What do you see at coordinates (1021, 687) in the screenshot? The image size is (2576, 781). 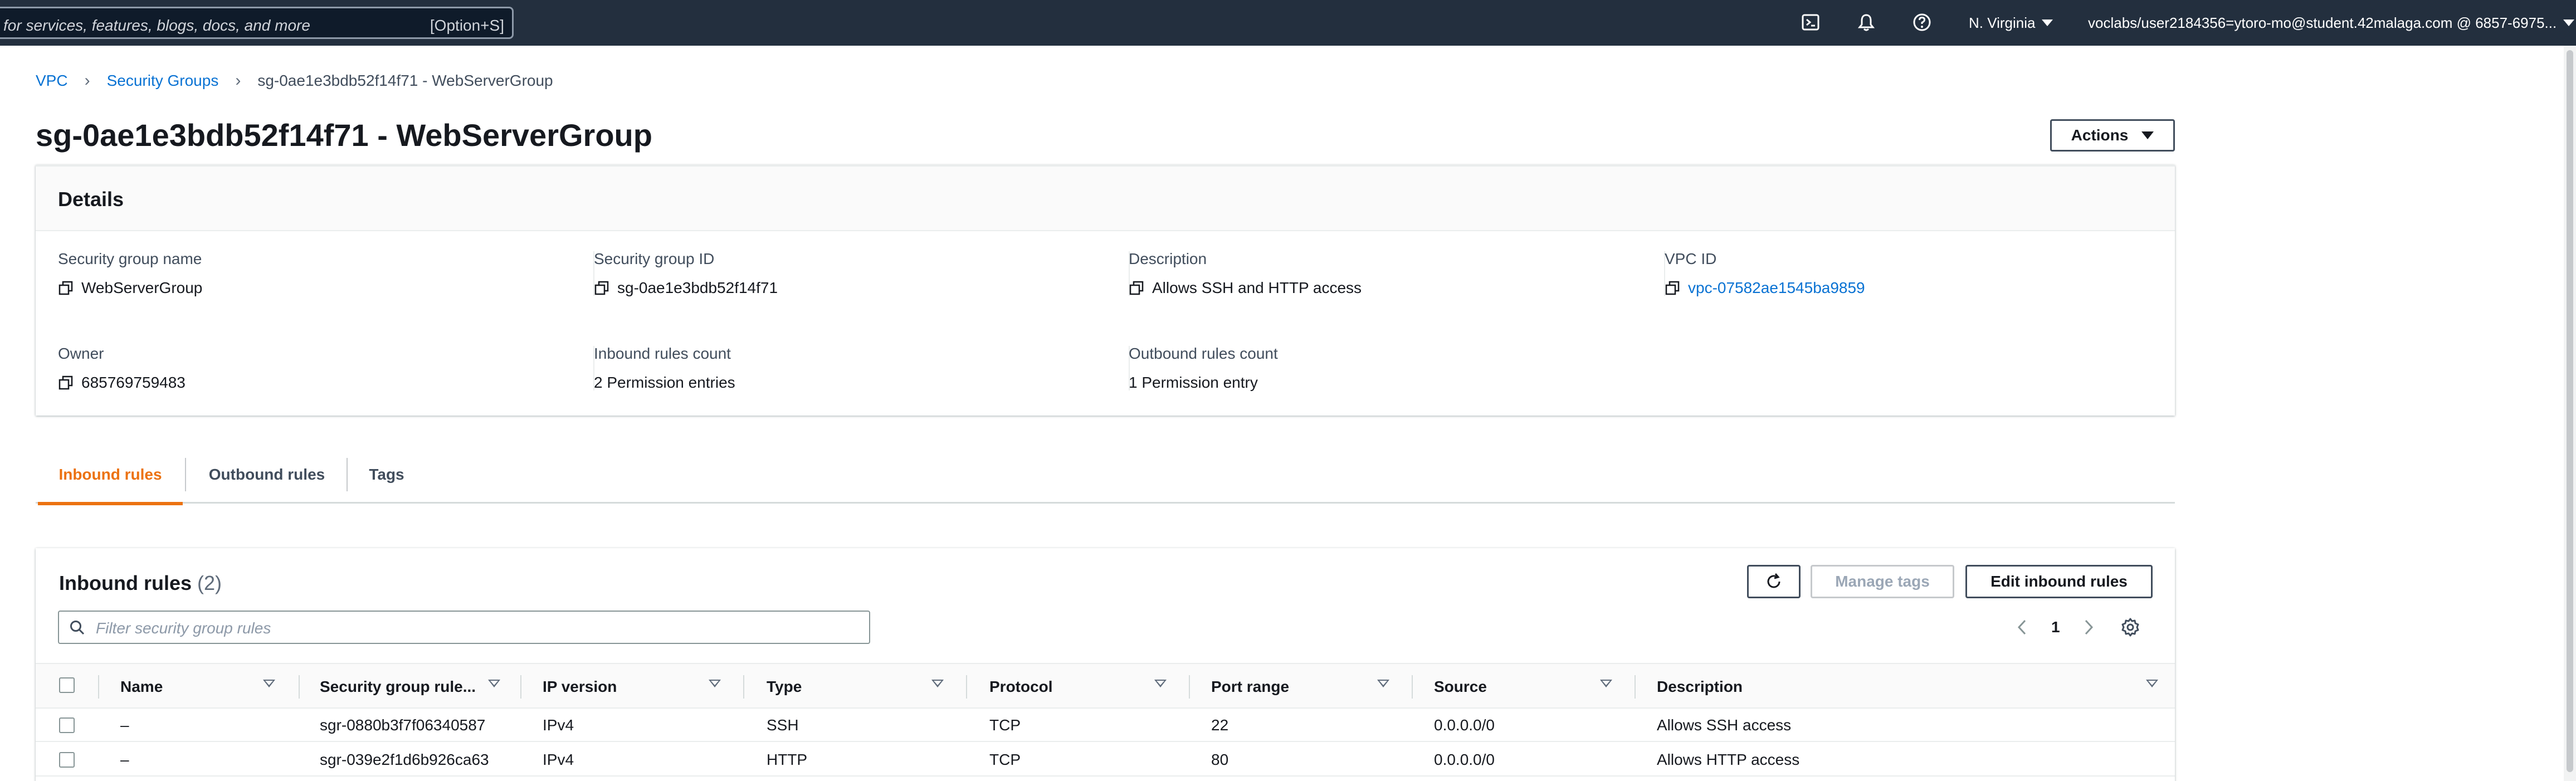 I see `column-header-protocol: Protocol` at bounding box center [1021, 687].